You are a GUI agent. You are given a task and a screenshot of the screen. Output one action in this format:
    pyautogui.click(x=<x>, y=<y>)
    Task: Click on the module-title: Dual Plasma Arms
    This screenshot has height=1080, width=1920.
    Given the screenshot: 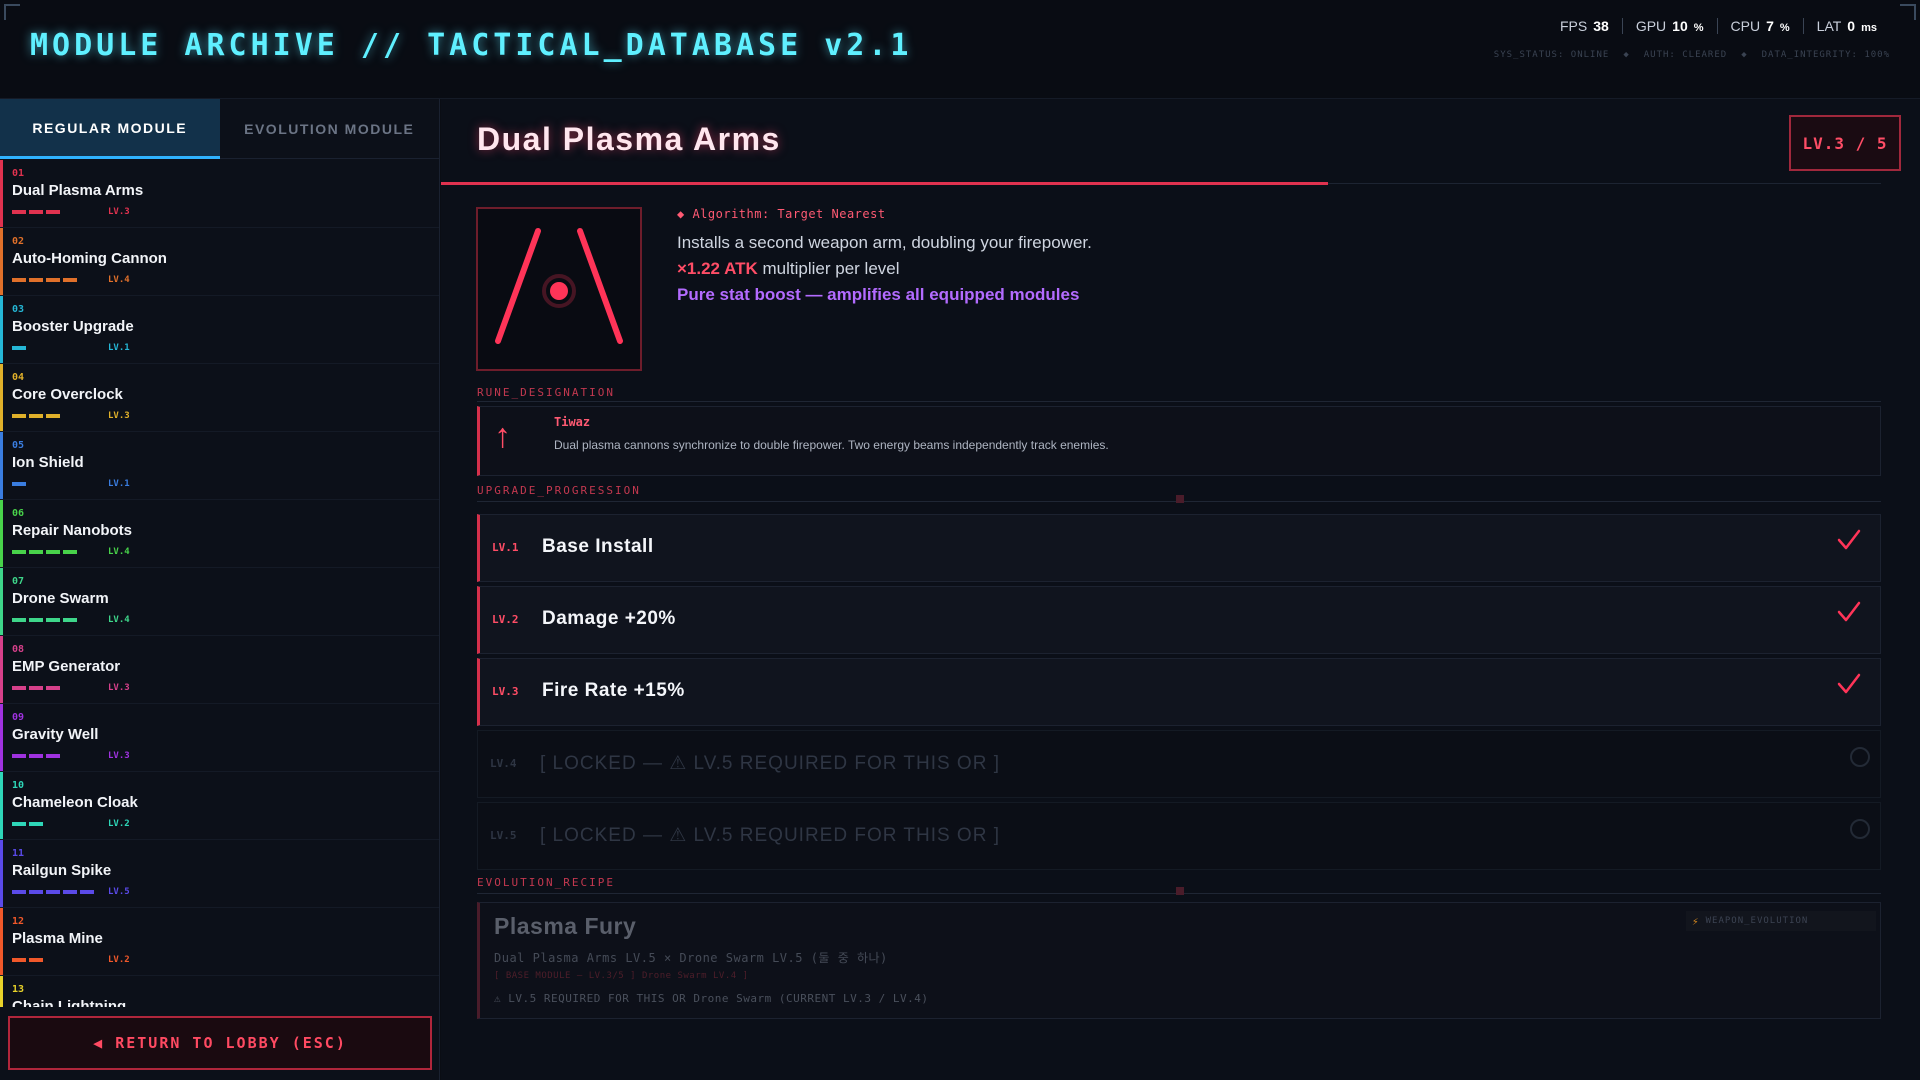 What is the action you would take?
    pyautogui.click(x=629, y=139)
    